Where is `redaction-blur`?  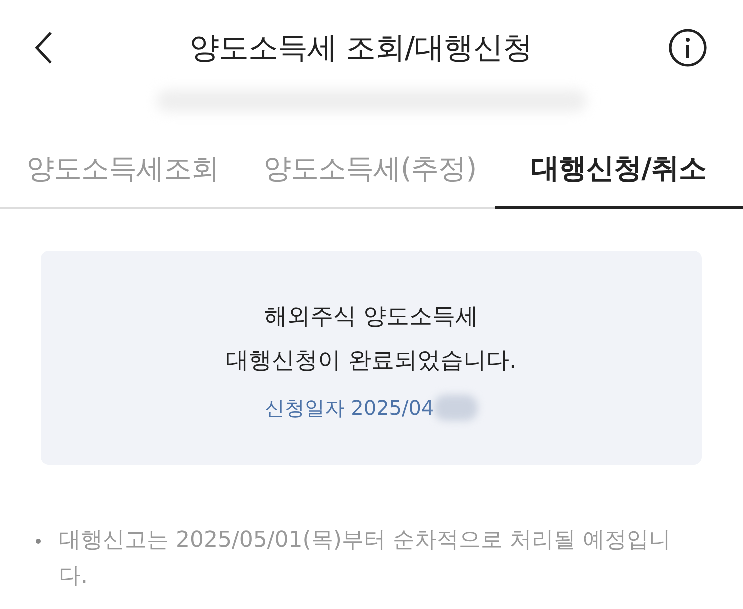 redaction-blur is located at coordinates (456, 408).